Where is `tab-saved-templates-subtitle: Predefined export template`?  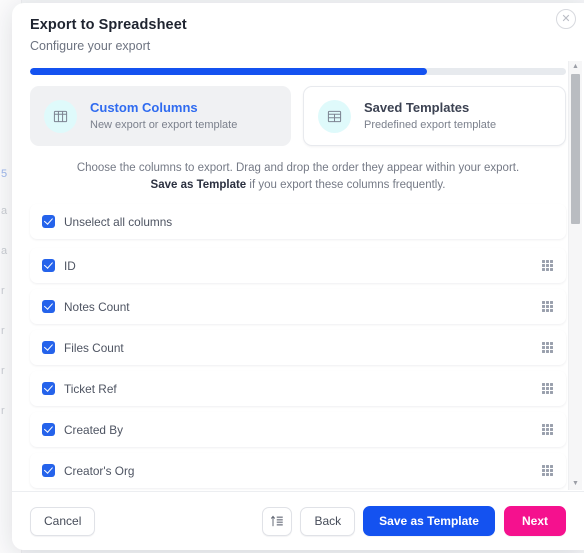
tab-saved-templates-subtitle: Predefined export template is located at coordinates (430, 125).